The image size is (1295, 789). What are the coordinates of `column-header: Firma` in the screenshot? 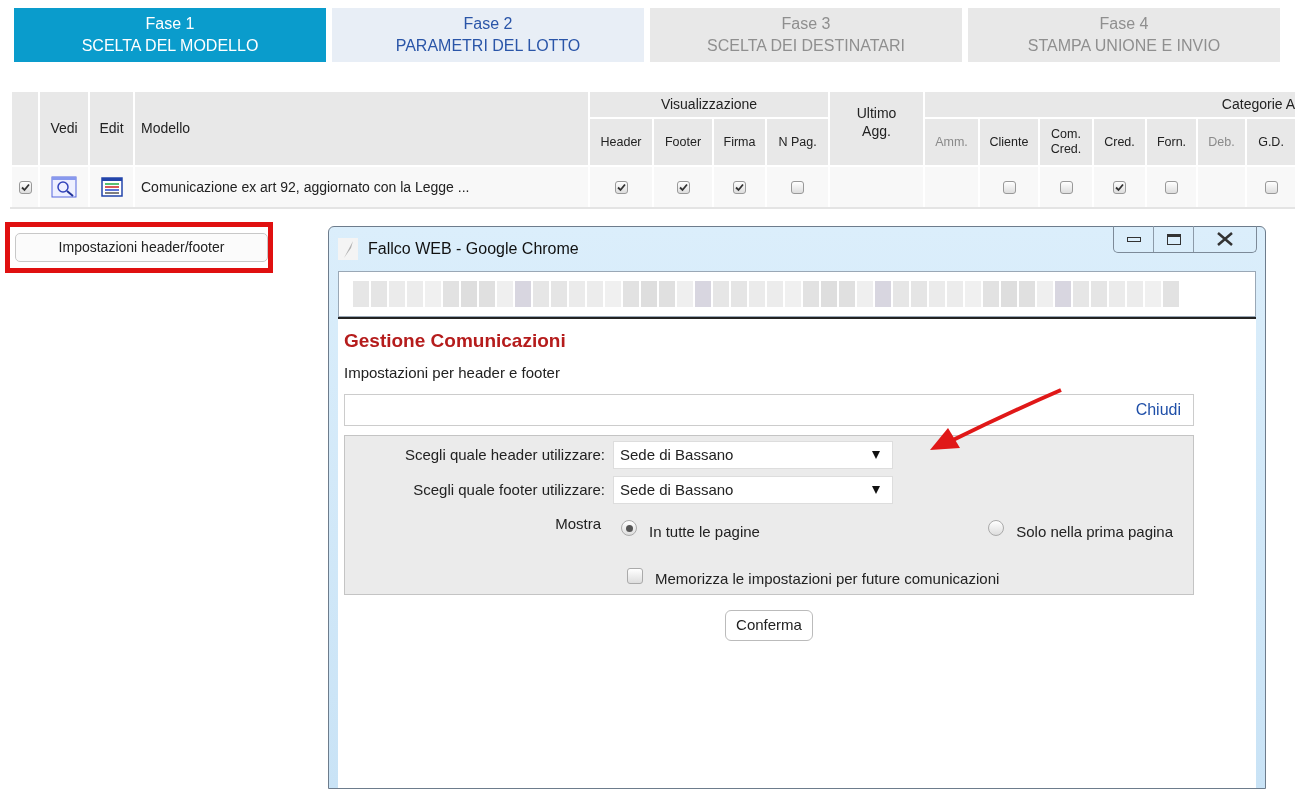 It's located at (739, 142).